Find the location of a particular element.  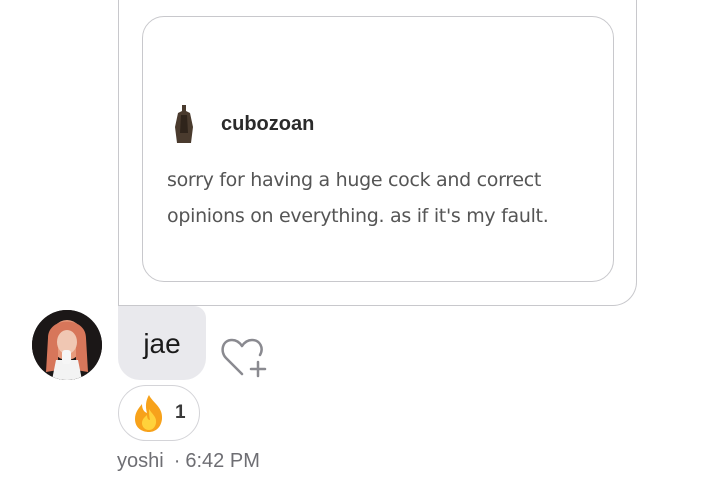

post-author-avatar-icon is located at coordinates (184, 124).